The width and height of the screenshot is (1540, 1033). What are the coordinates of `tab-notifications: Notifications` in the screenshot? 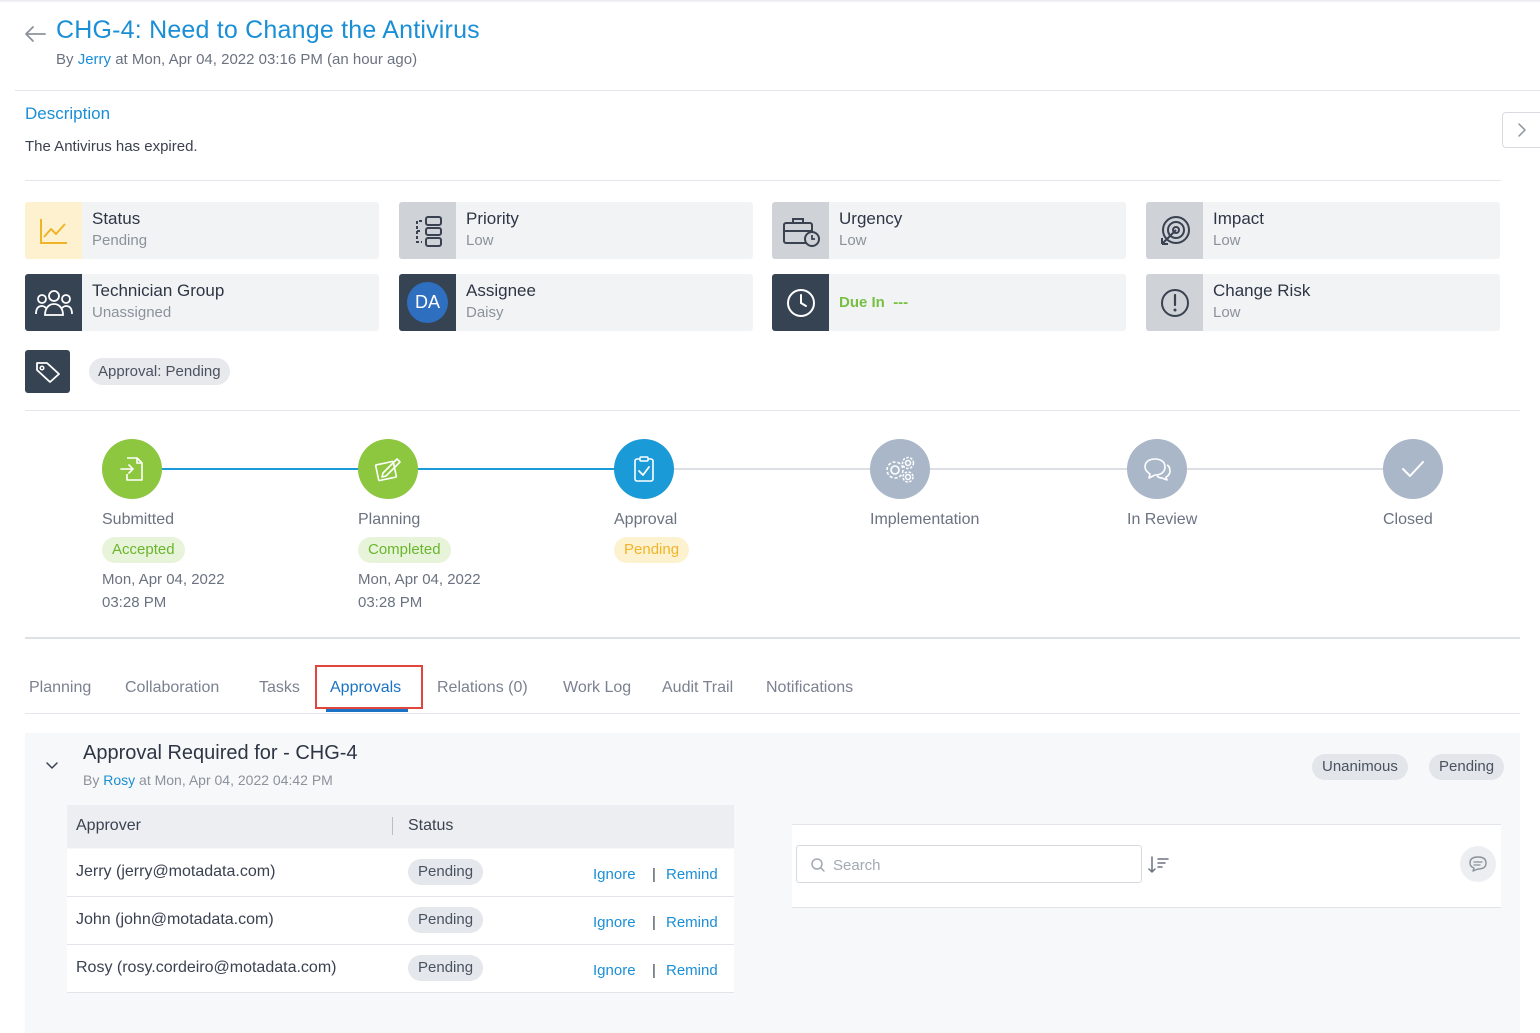 It's located at (809, 688).